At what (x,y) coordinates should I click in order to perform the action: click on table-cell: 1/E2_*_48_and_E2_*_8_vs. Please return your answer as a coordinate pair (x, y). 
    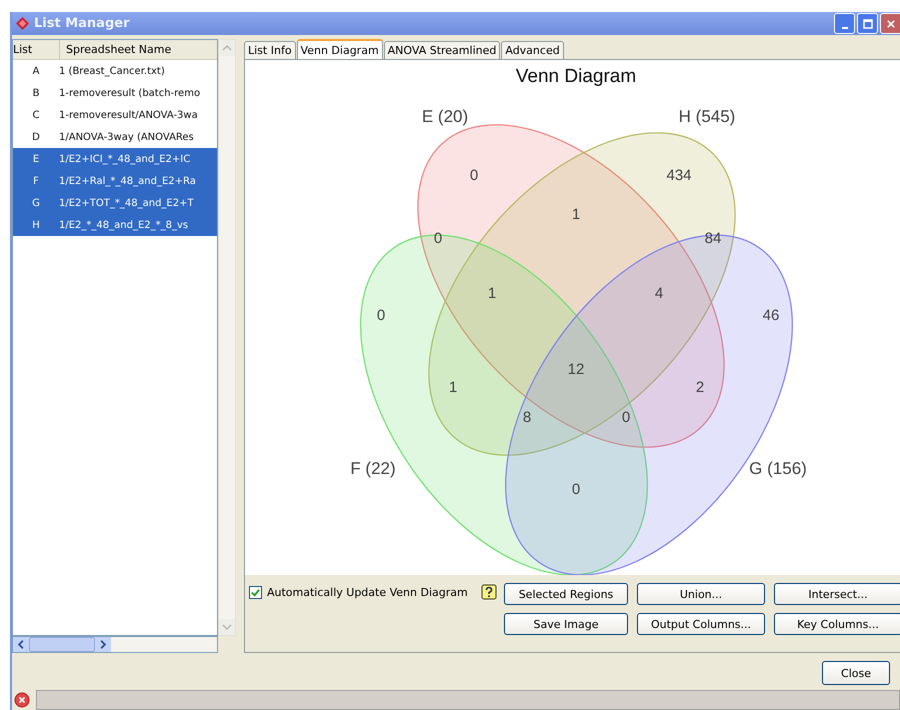
    Looking at the image, I should click on (123, 225).